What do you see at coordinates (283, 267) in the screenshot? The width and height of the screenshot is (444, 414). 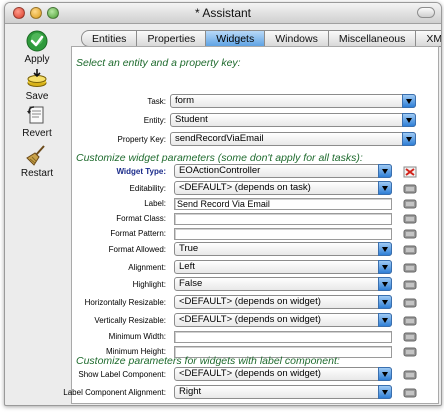 I see `alignment-popup: Left` at bounding box center [283, 267].